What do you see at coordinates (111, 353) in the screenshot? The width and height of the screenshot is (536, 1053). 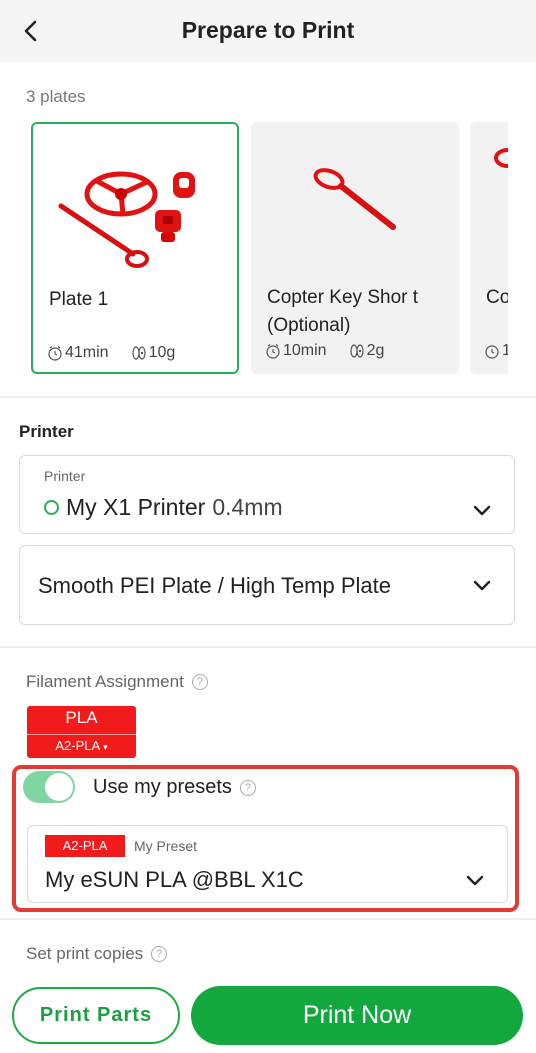 I see `plate-meta: 41min 10g` at bounding box center [111, 353].